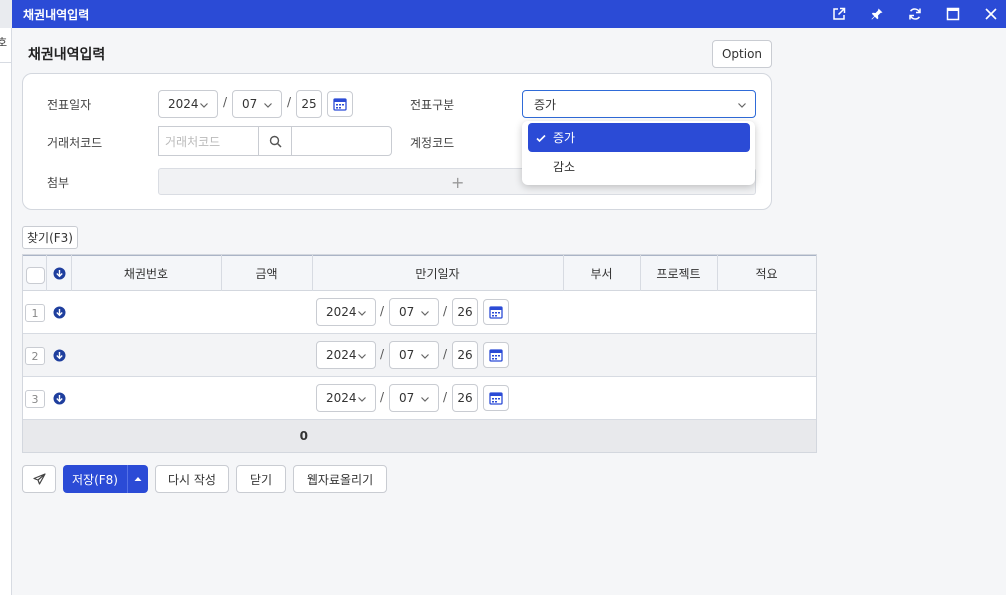 Image resolution: width=1006 pixels, height=595 pixels. What do you see at coordinates (303, 436) in the screenshot?
I see `total-amount: 0` at bounding box center [303, 436].